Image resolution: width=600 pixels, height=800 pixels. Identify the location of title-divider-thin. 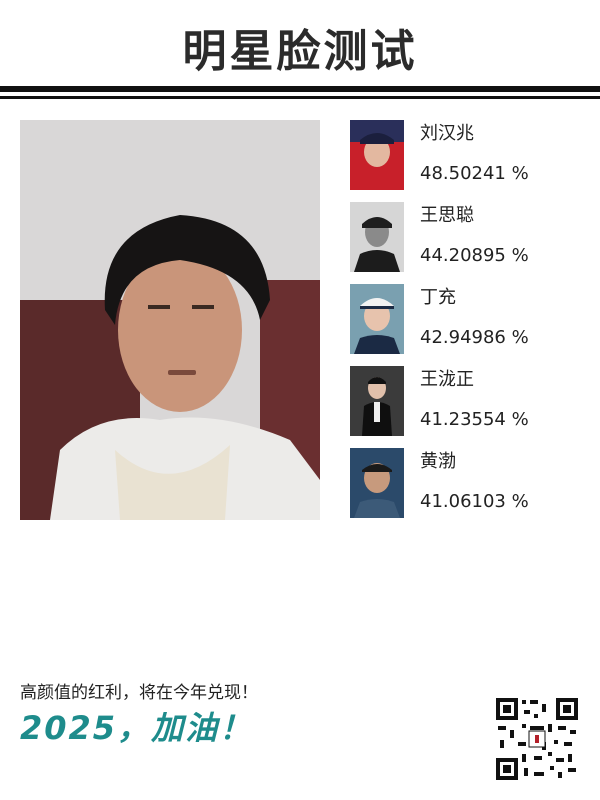
(300, 97).